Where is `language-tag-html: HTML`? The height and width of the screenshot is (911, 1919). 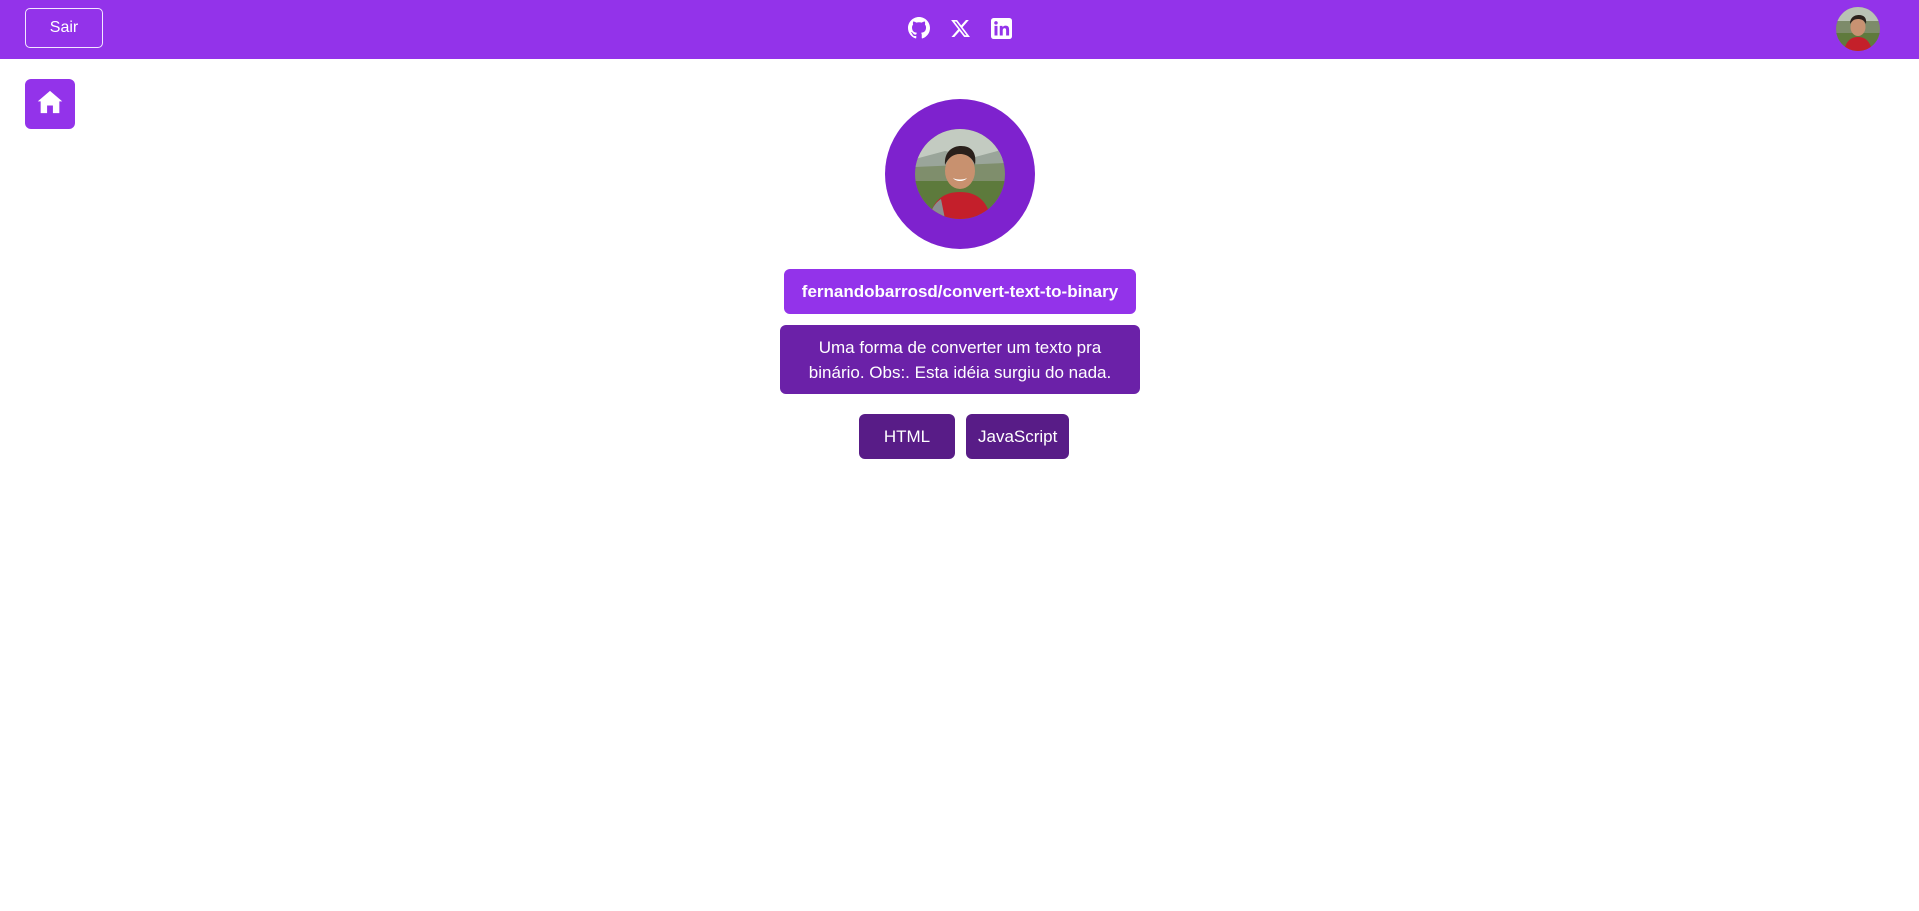 language-tag-html: HTML is located at coordinates (907, 436).